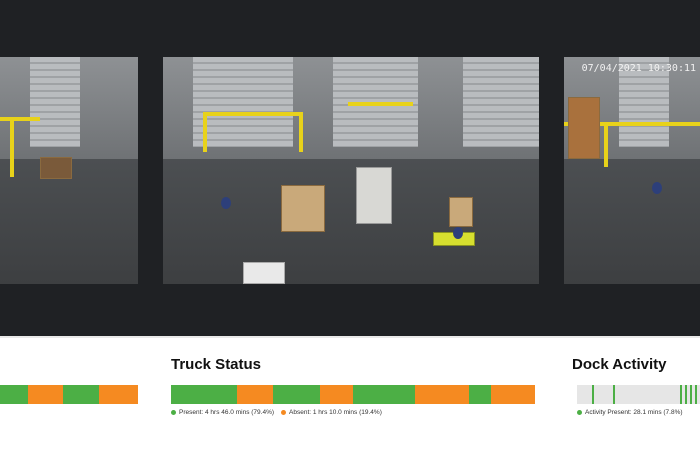 The height and width of the screenshot is (451, 700). Describe the element at coordinates (619, 364) in the screenshot. I see `dock-activity-title: Dock Activity` at that location.